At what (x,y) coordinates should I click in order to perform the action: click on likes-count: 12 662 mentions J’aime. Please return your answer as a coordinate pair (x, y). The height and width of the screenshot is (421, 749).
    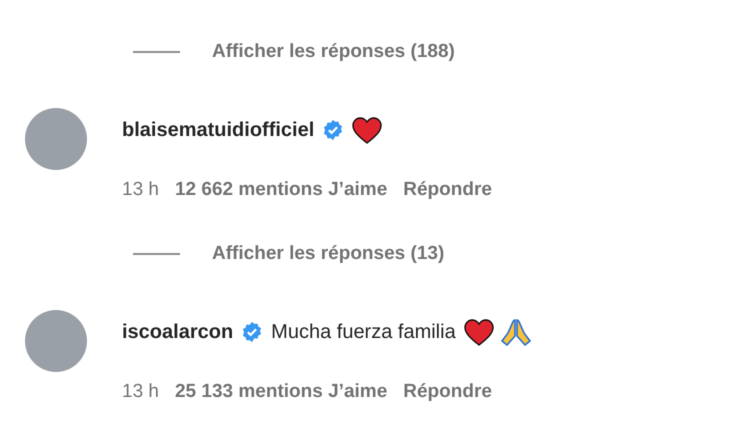
    Looking at the image, I should click on (281, 190).